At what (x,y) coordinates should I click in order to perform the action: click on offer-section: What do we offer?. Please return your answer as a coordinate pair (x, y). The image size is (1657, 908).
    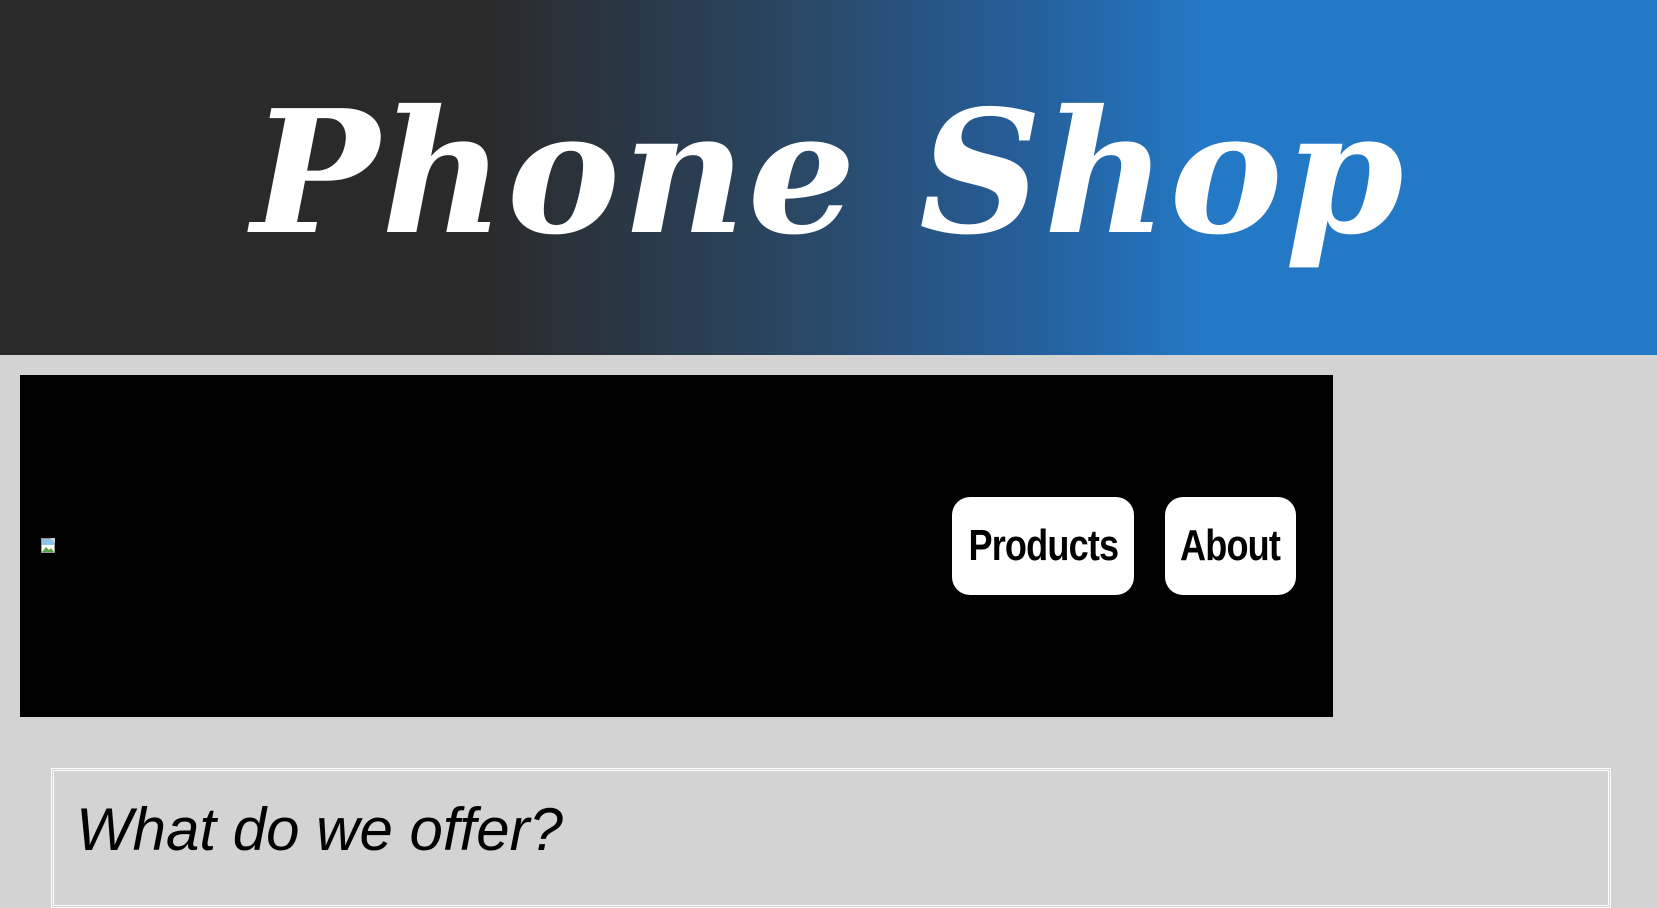
    Looking at the image, I should click on (831, 838).